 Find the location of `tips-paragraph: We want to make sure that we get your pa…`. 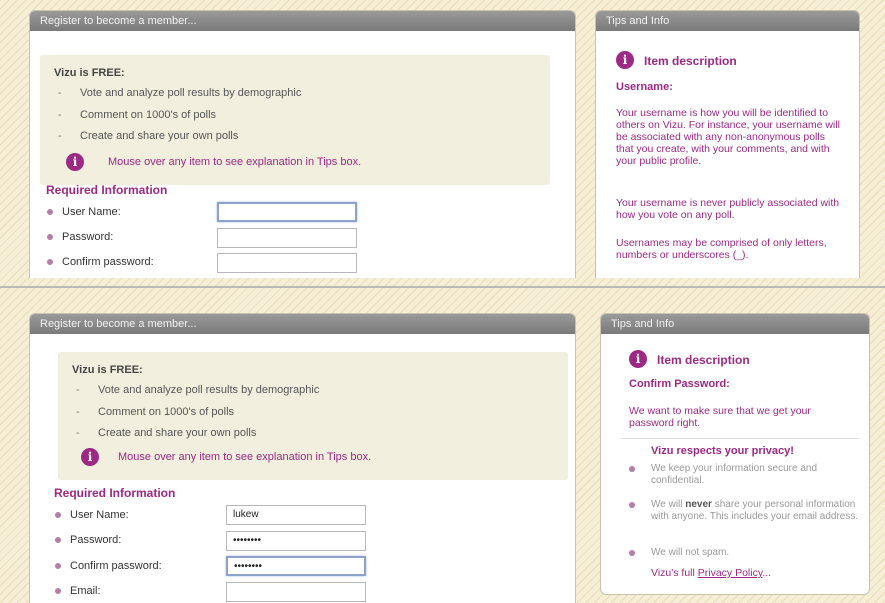

tips-paragraph: We want to make sure that we get your pa… is located at coordinates (720, 417).